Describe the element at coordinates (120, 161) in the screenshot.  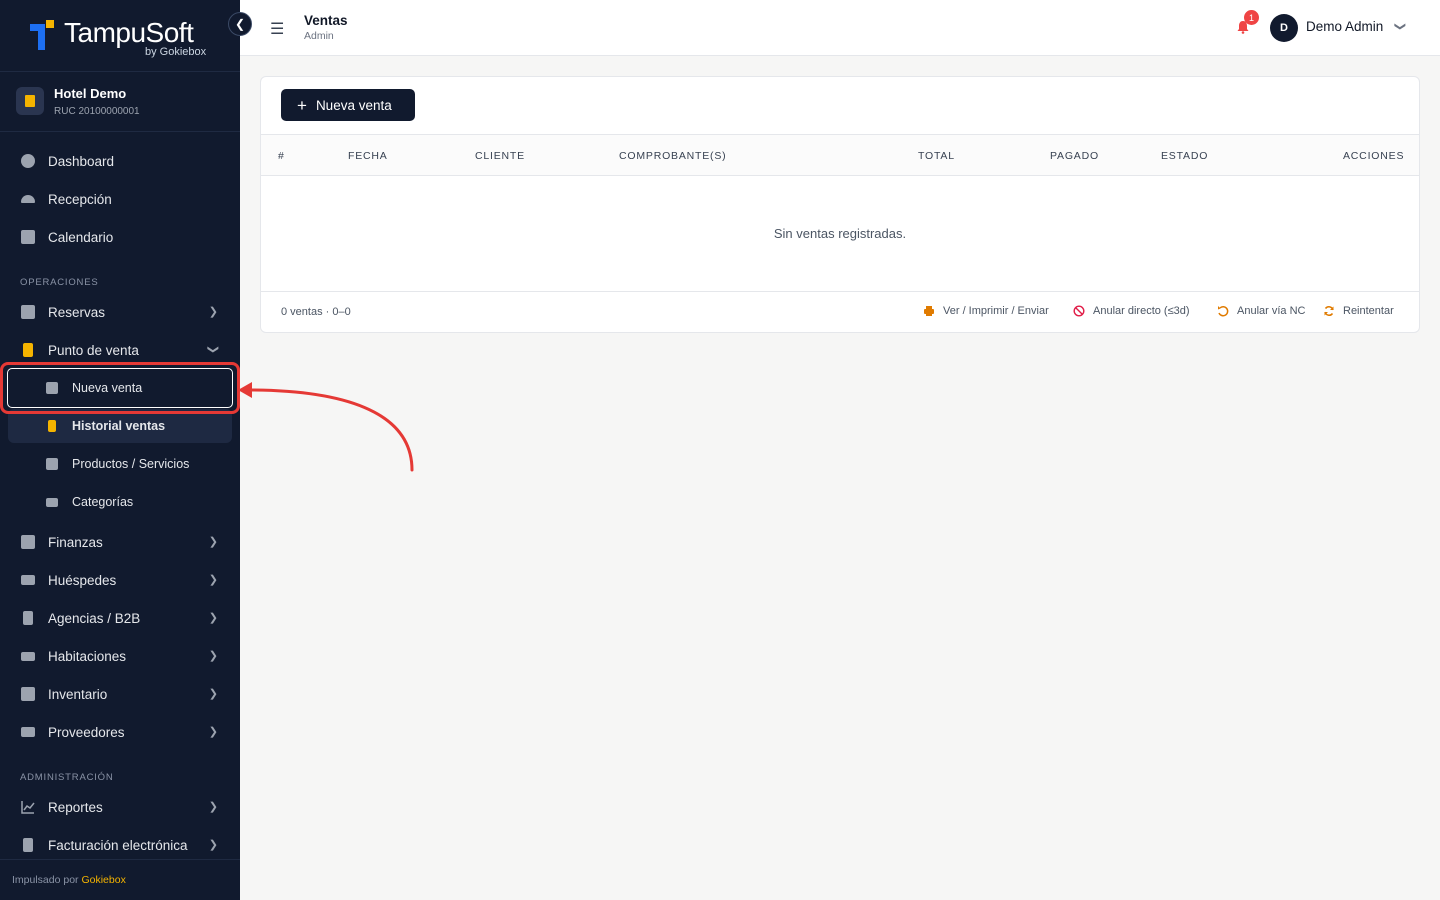
I see `sidebar-item-dashboard: Dashboard` at that location.